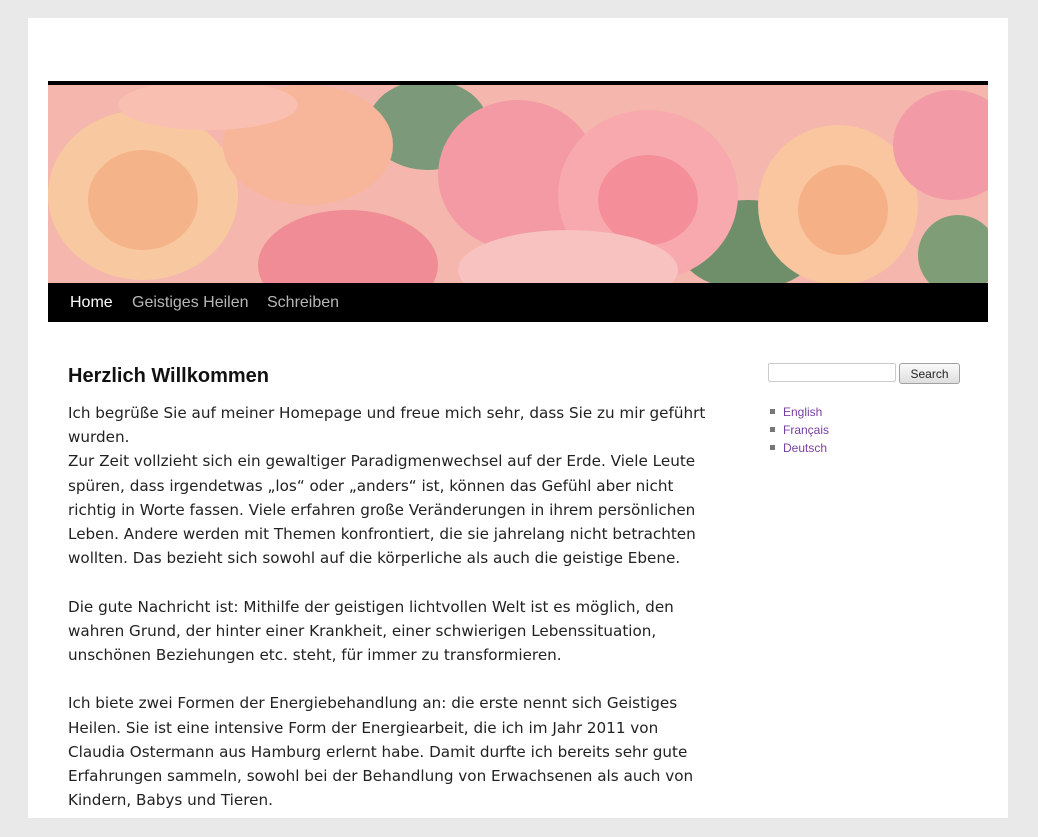  Describe the element at coordinates (190, 302) in the screenshot. I see `nav-item-geistiges-heilen: Geistiges Heilen` at that location.